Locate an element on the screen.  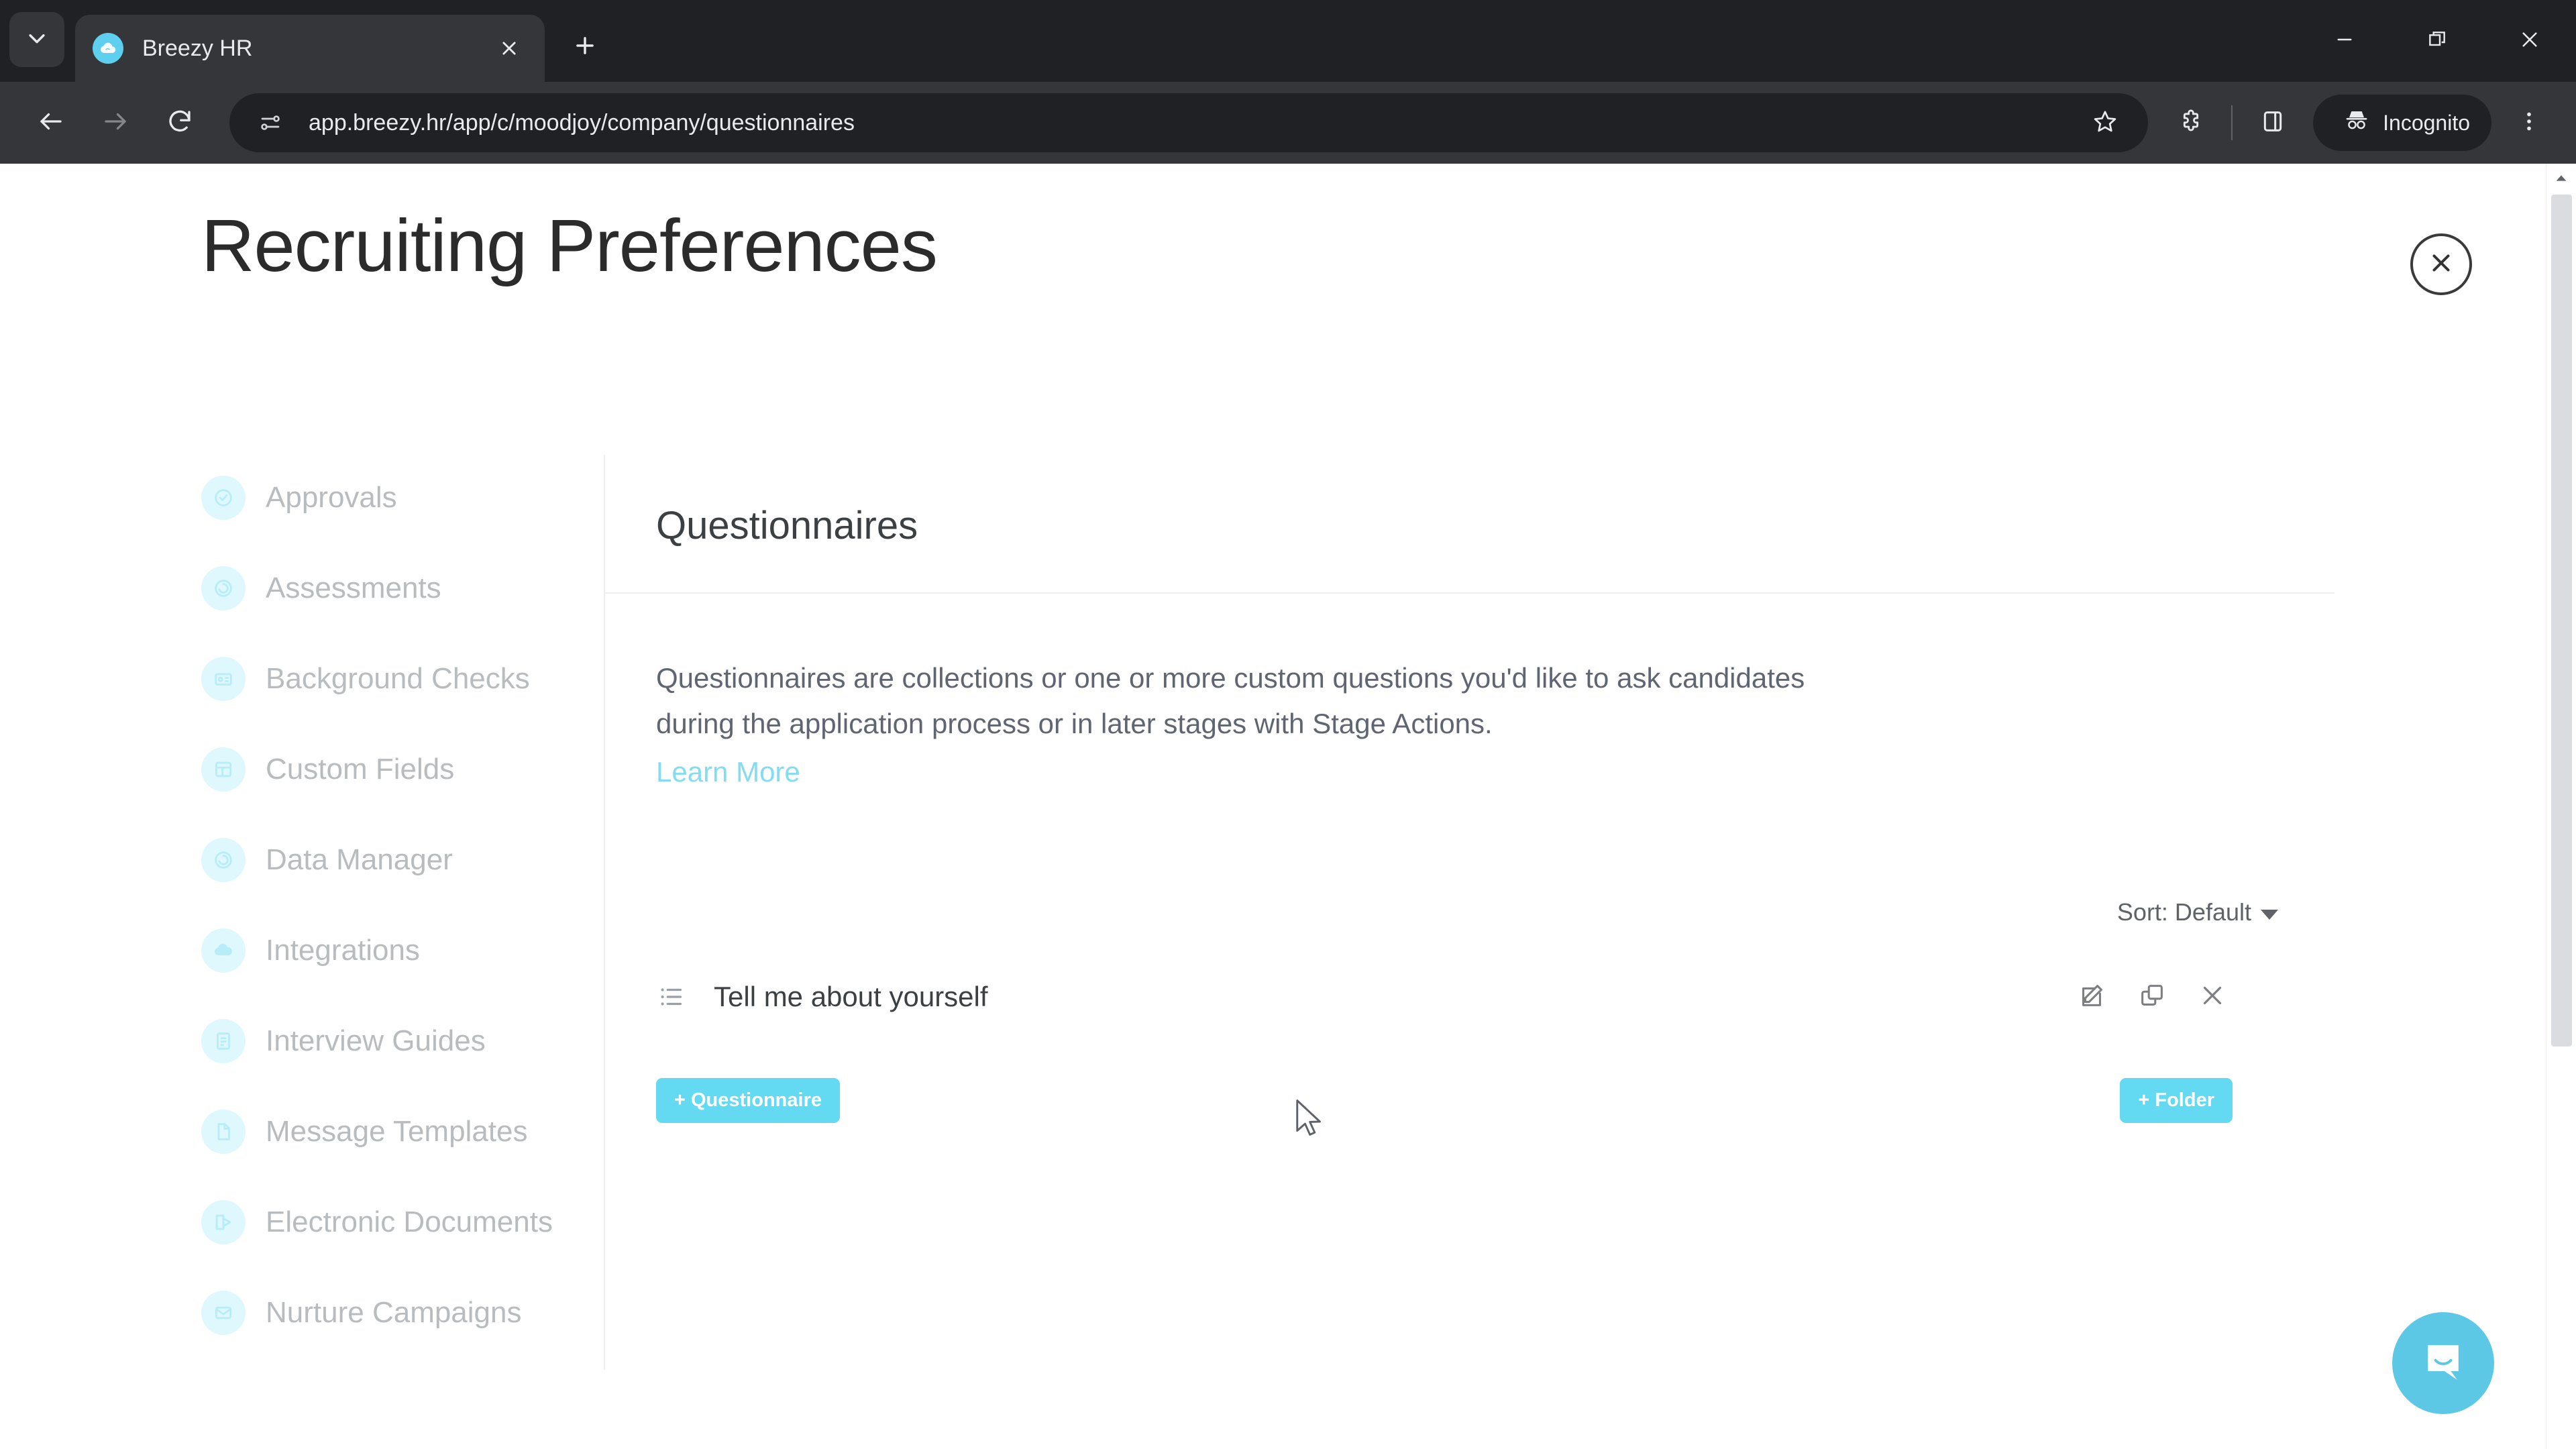
sidebar-item-background-checks: Background Checks is located at coordinates (402, 678).